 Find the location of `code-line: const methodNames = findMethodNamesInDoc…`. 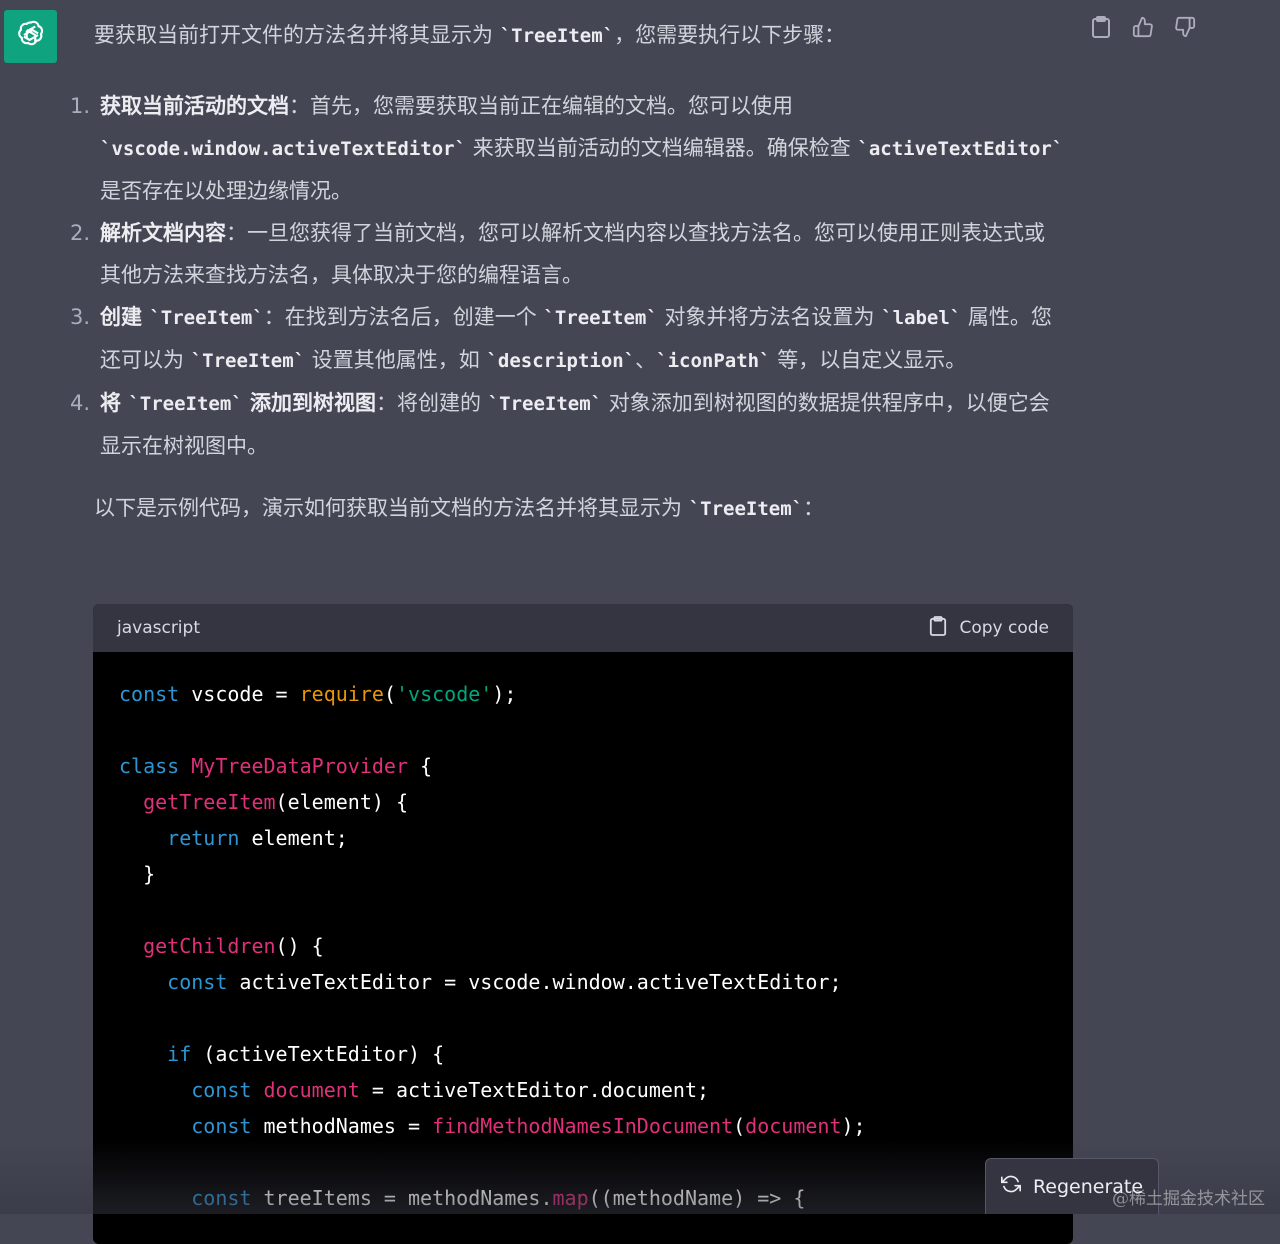

code-line: const methodNames = findMethodNamesInDoc… is located at coordinates (583, 1126).